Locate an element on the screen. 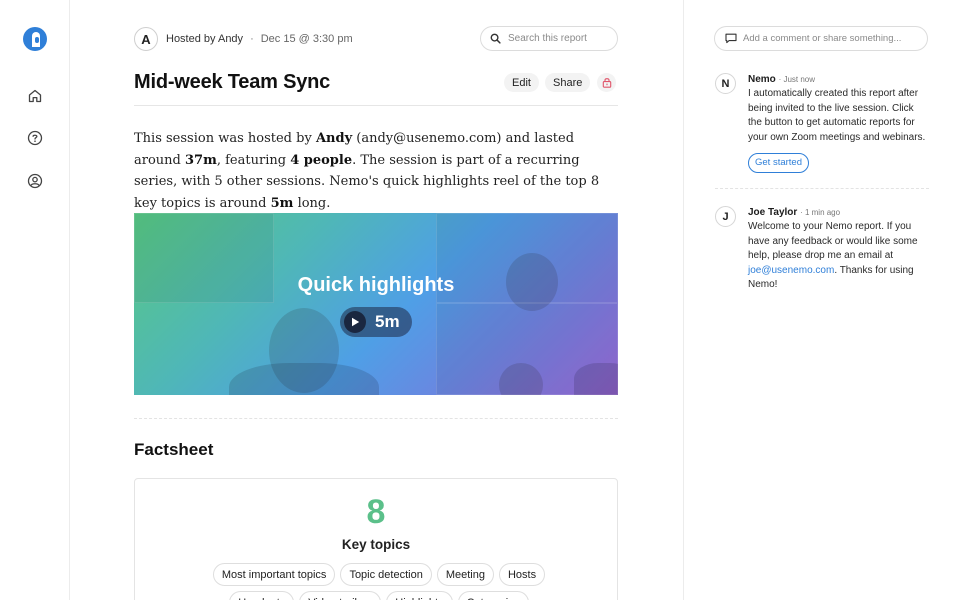  section-divider is located at coordinates (376, 418).